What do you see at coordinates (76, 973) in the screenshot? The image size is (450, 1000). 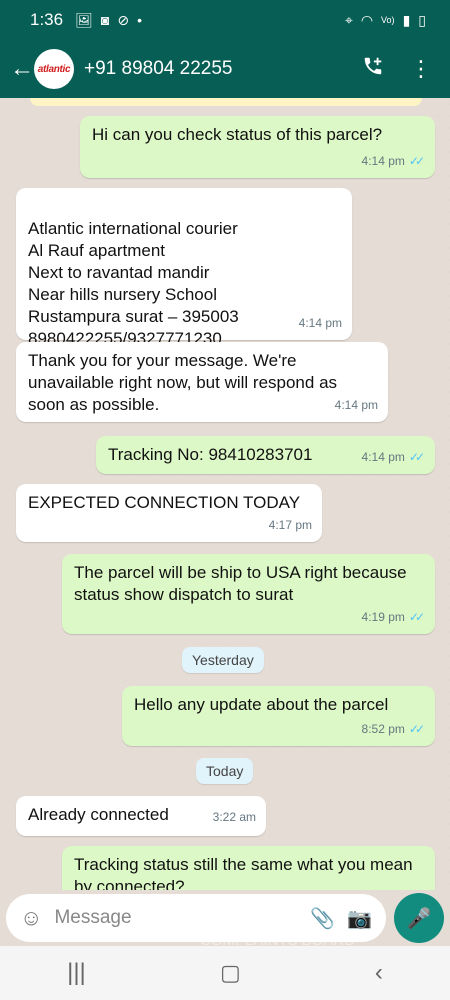 I see `recent-apps-icon: |||` at bounding box center [76, 973].